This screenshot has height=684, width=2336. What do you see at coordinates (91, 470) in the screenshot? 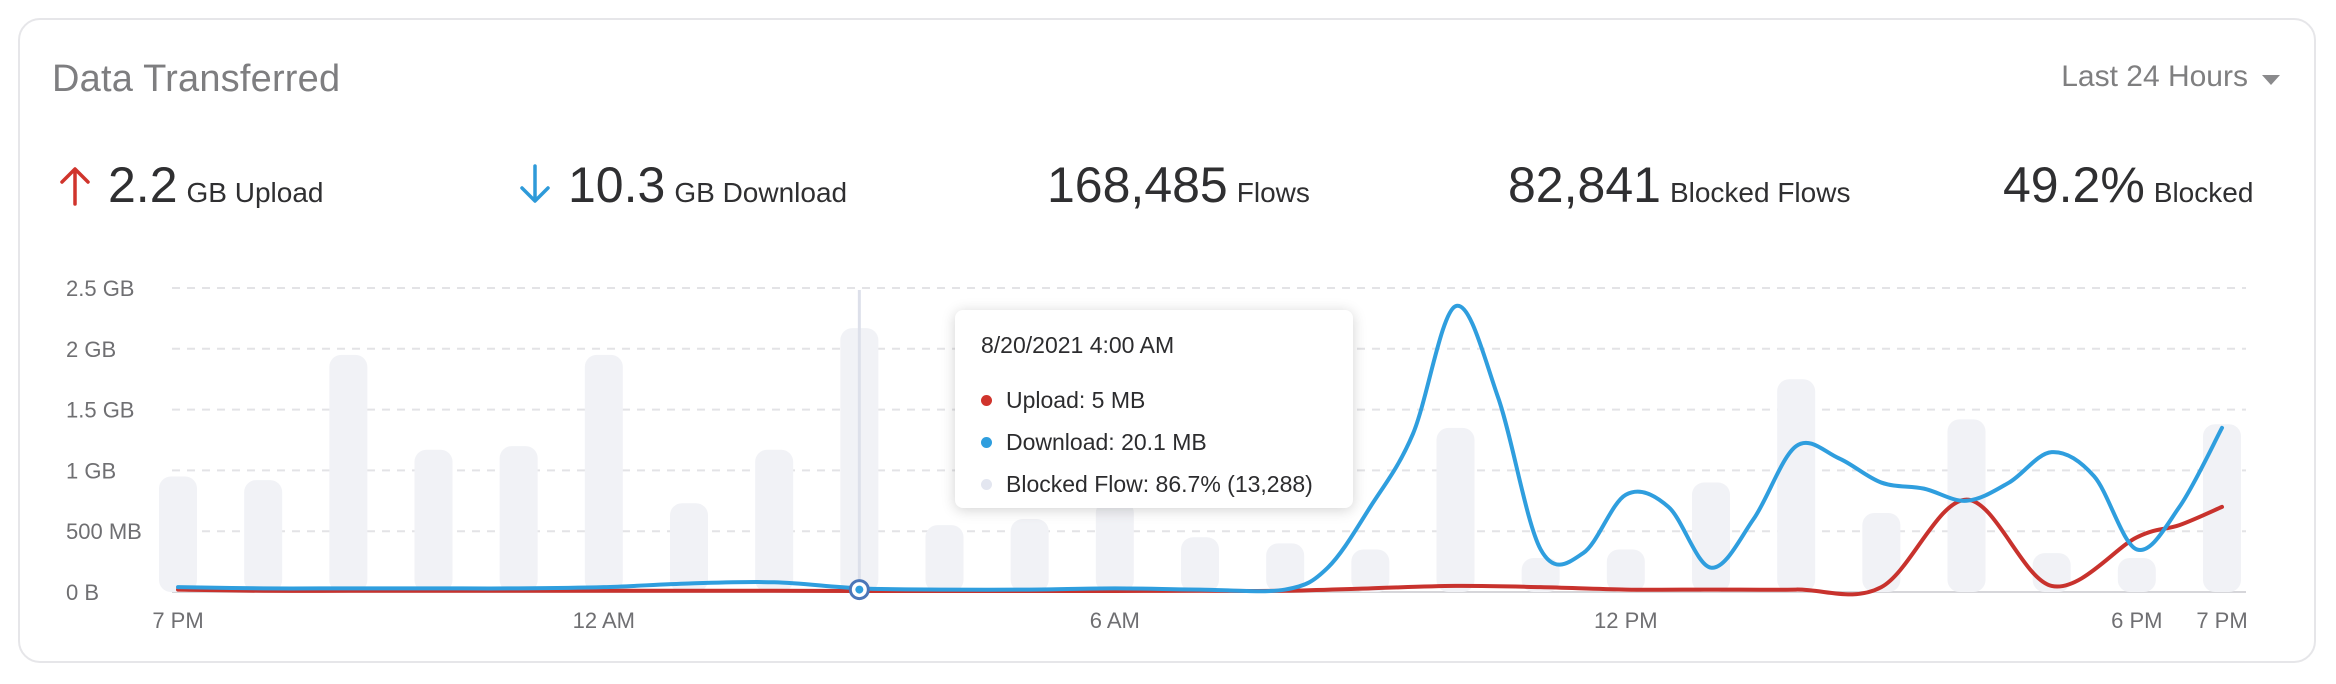
I see `y-tick-label: 1 GB` at bounding box center [91, 470].